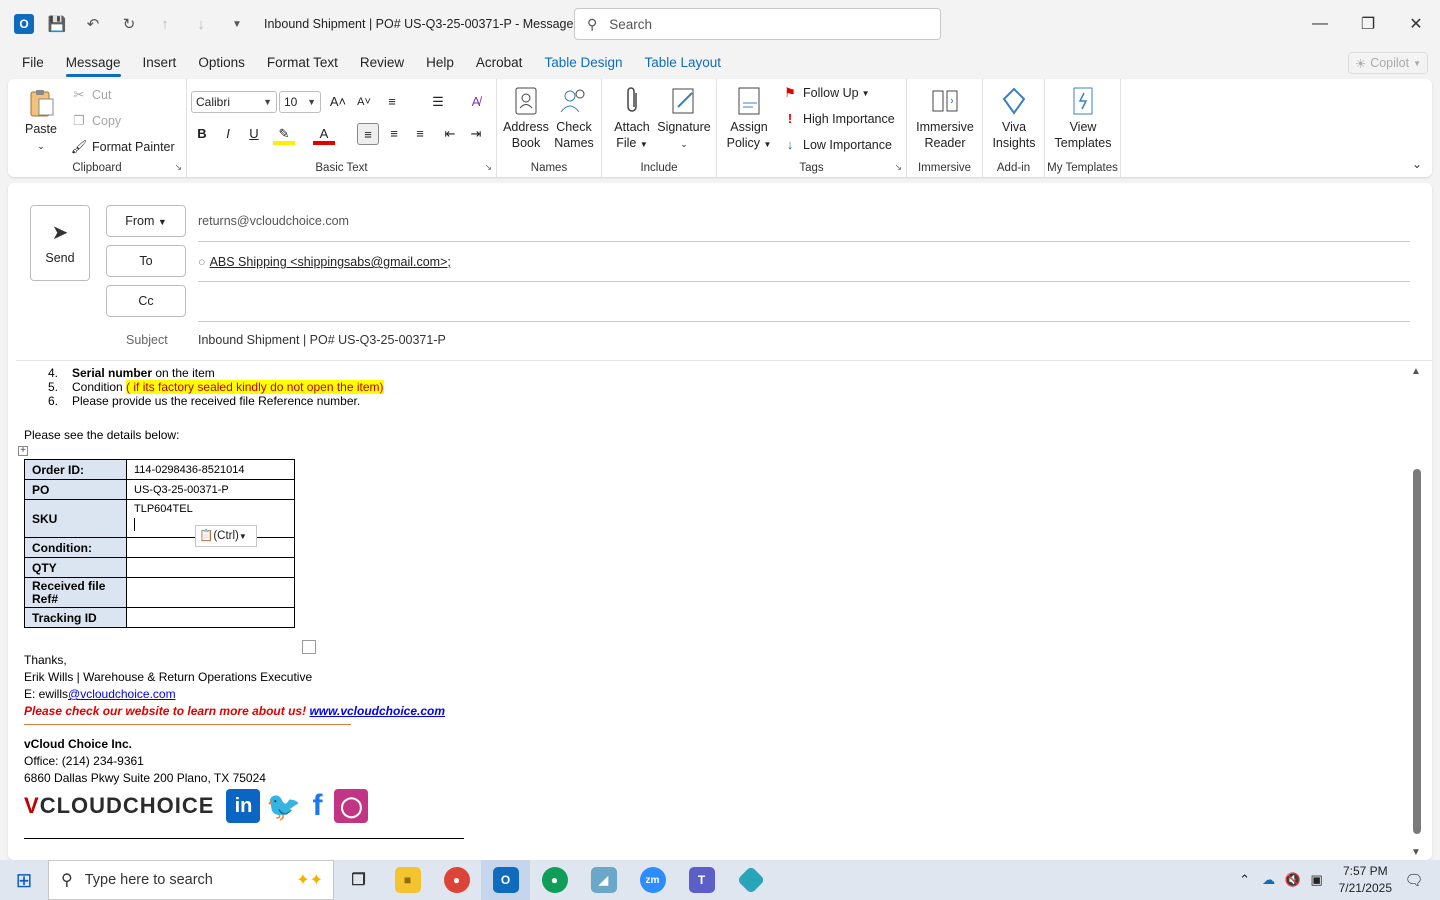 The image size is (1440, 900). Describe the element at coordinates (945, 118) in the screenshot. I see `immersive-reader-button: Immersive Reader` at that location.